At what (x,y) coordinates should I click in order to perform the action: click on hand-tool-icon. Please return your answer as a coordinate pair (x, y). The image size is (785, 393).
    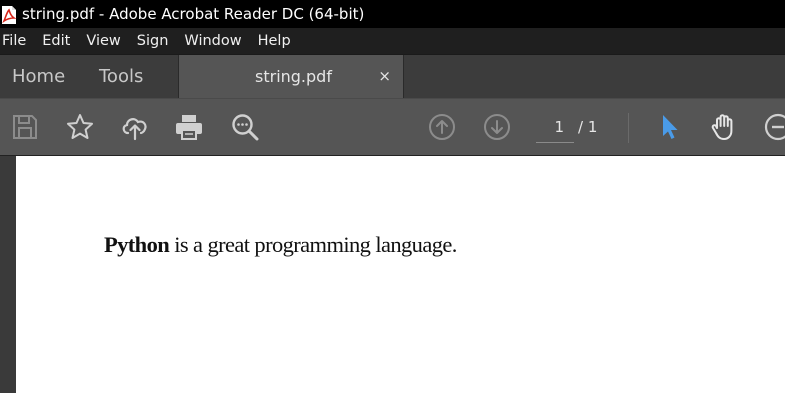
    Looking at the image, I should click on (724, 127).